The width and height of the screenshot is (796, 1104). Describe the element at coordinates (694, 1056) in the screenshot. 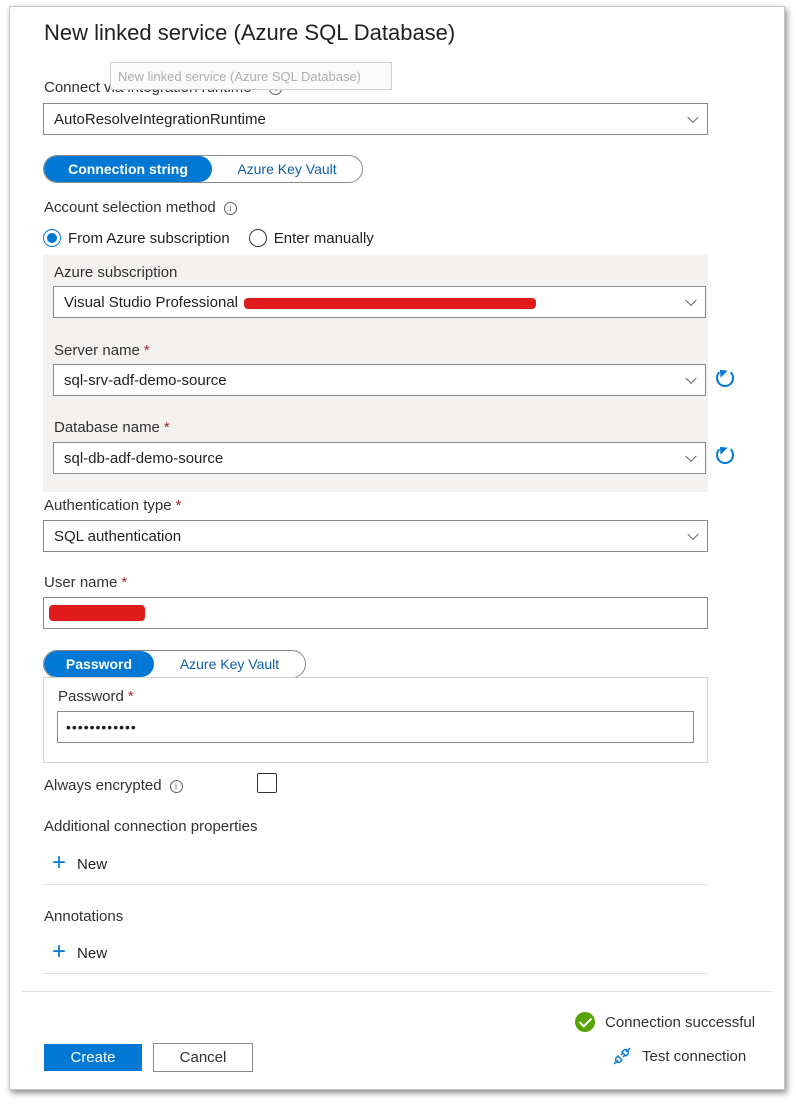

I see `test-connection-label: Test connection` at that location.